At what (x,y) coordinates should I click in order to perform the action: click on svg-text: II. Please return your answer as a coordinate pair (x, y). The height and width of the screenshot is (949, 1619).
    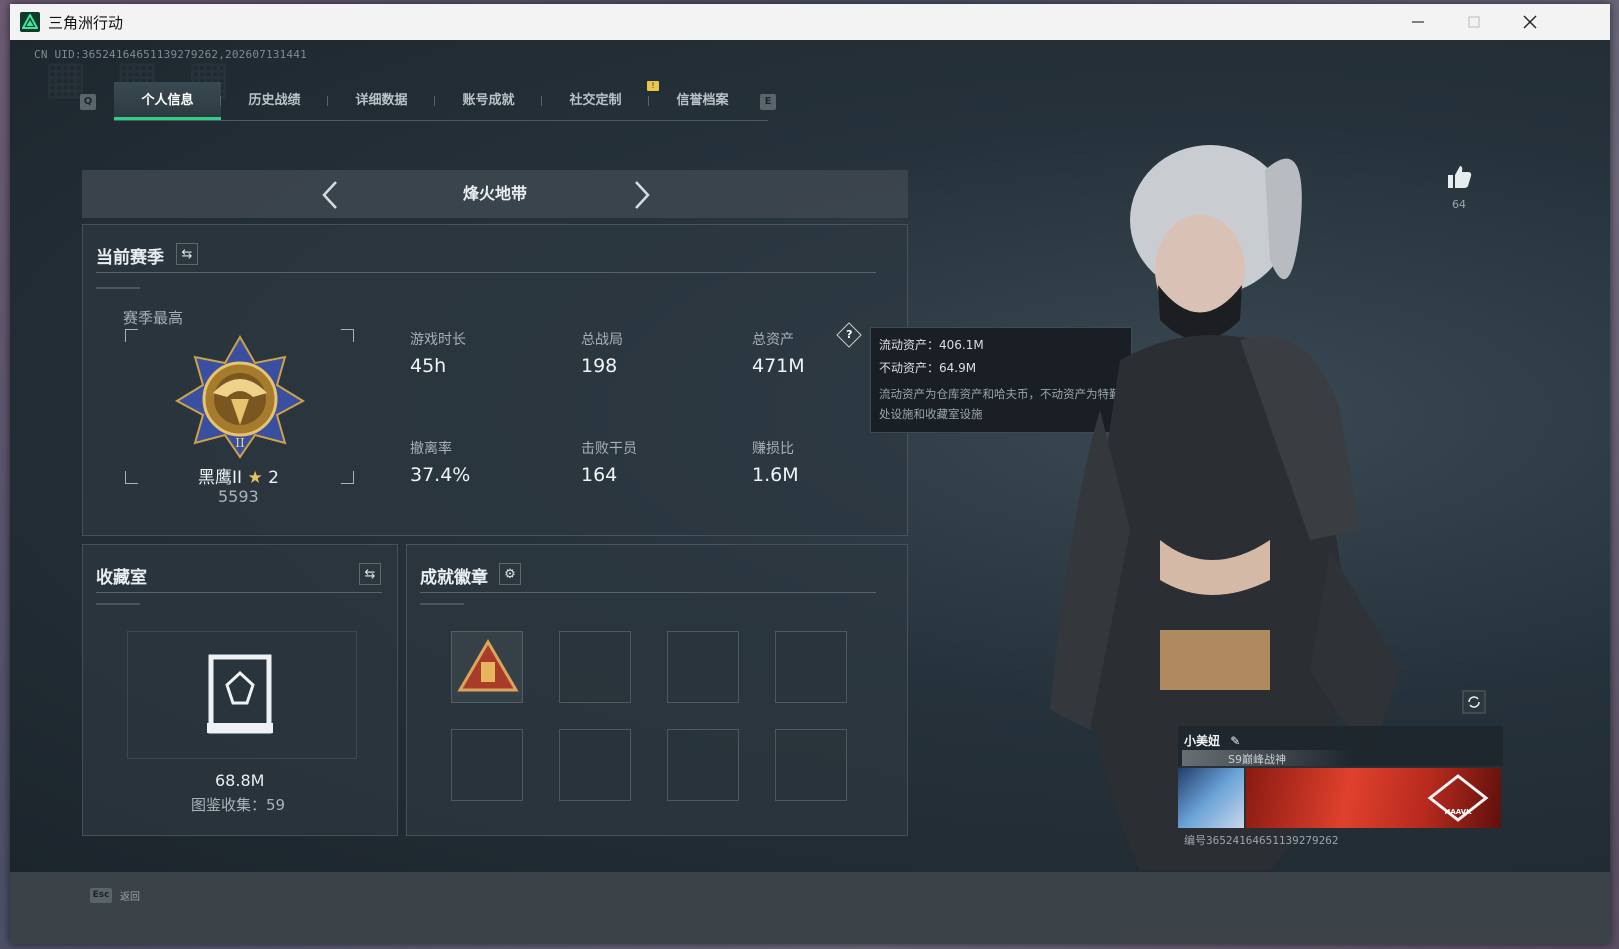
    Looking at the image, I should click on (240, 443).